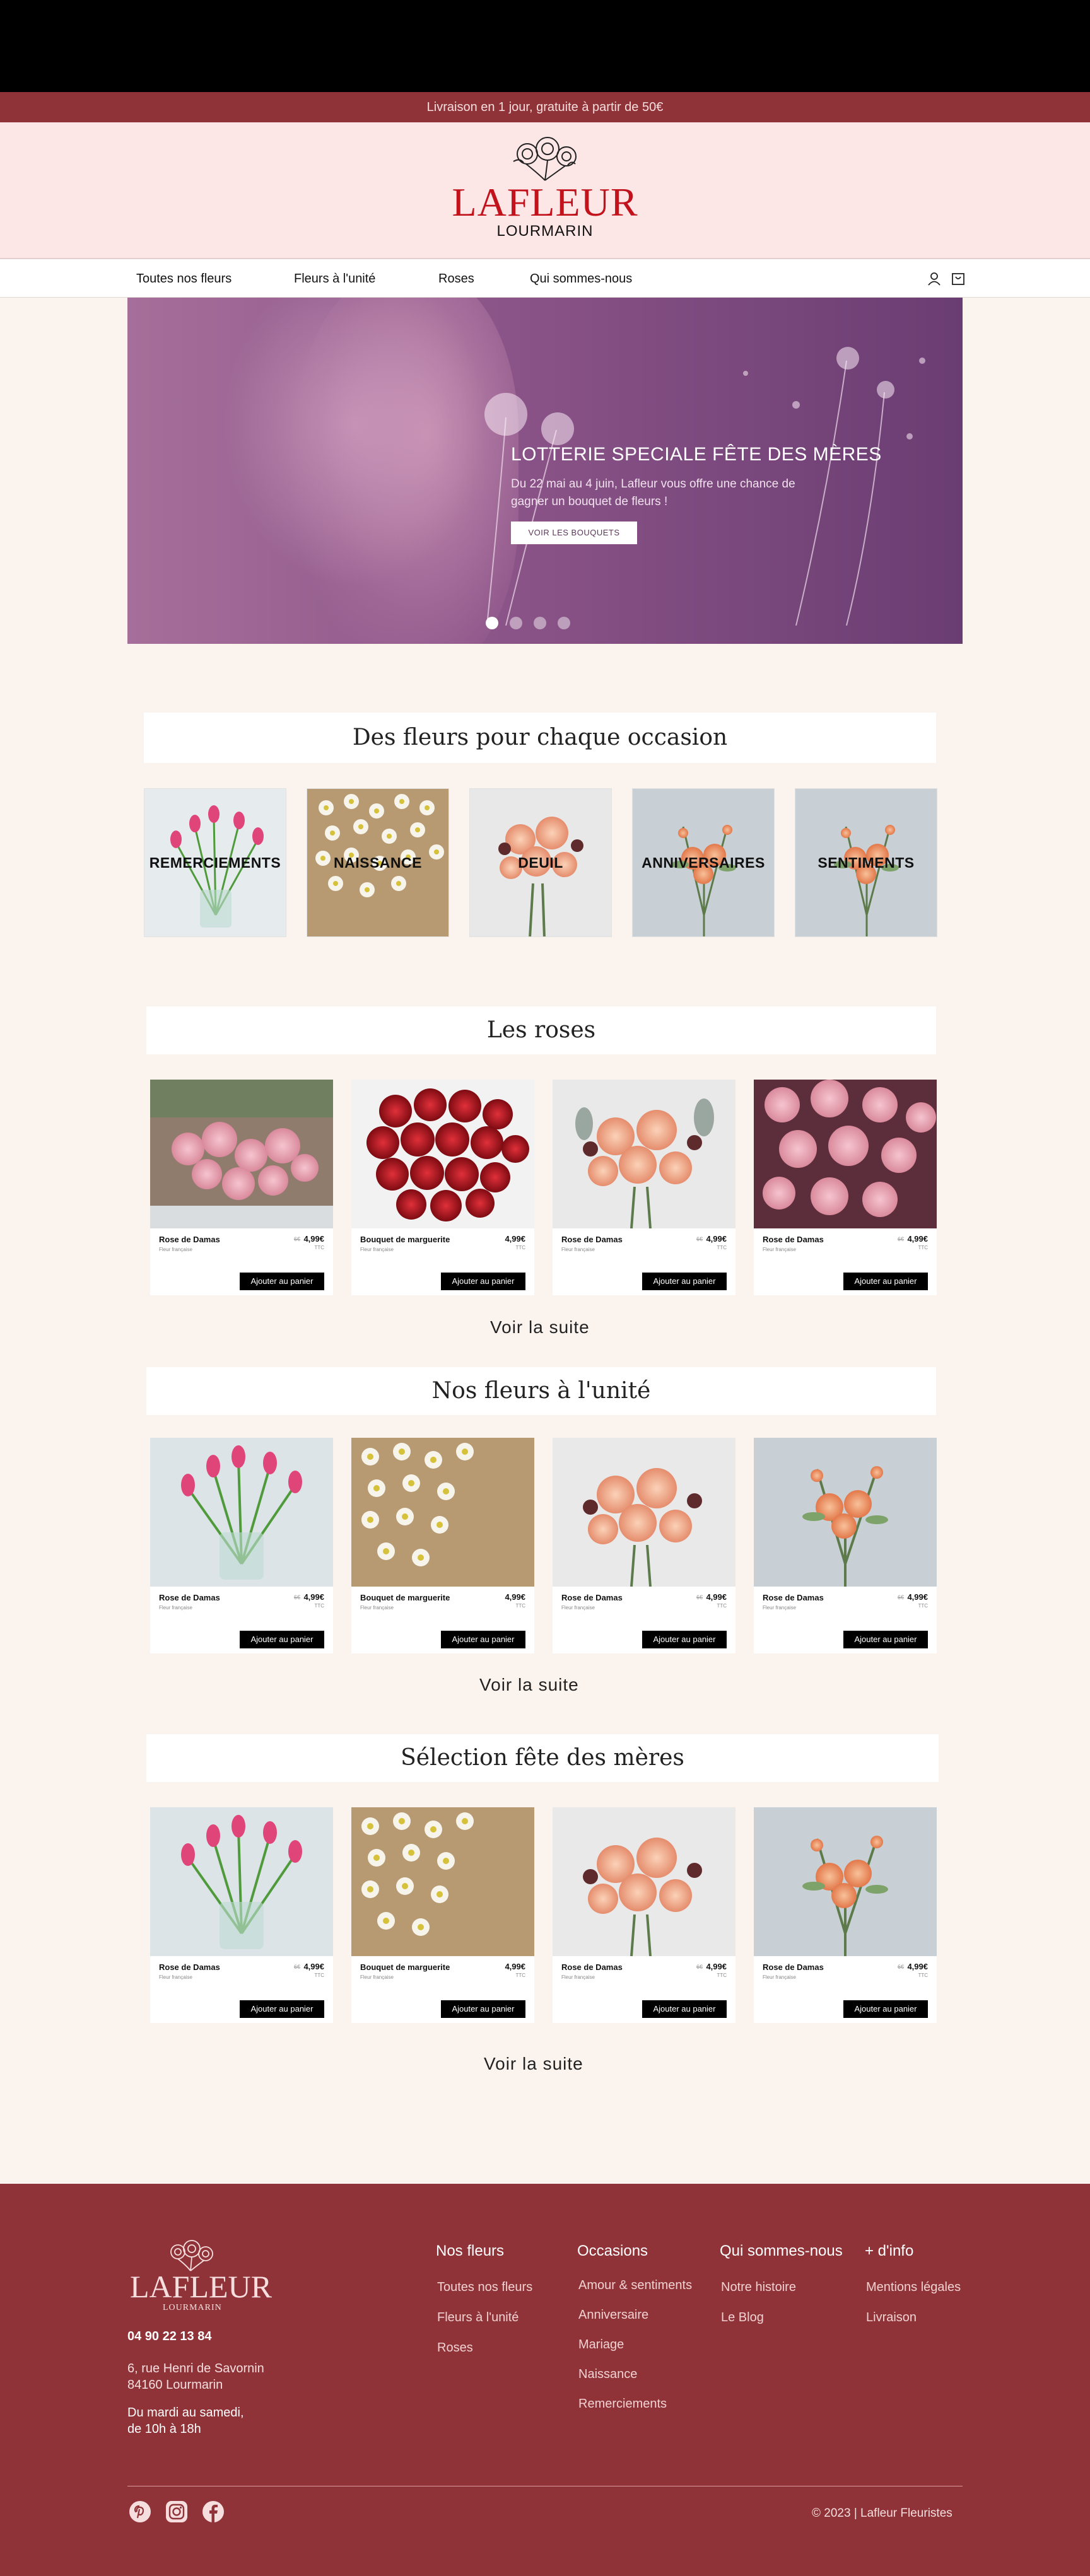 The image size is (1090, 2576). I want to click on occasion-card-remerciements: REMERCIEMENTS, so click(215, 863).